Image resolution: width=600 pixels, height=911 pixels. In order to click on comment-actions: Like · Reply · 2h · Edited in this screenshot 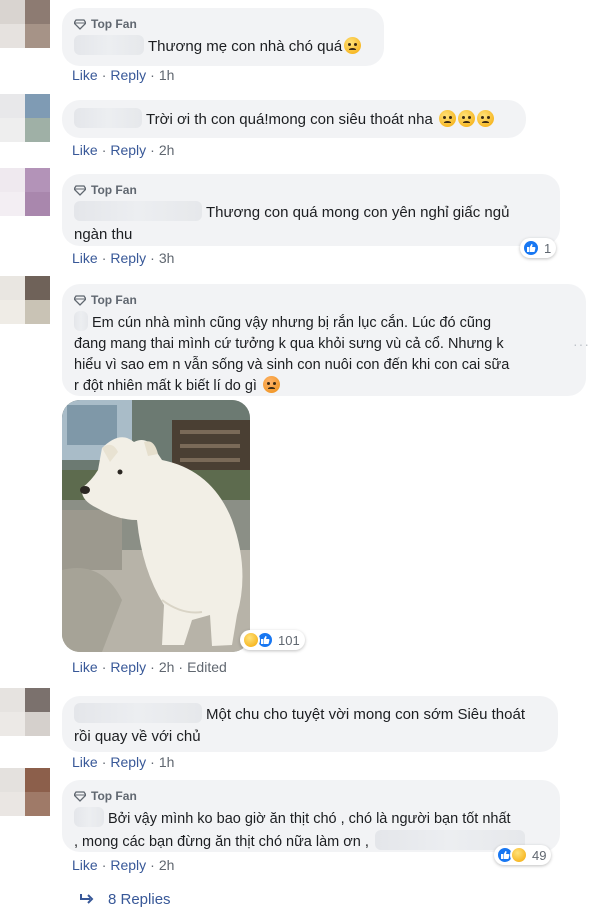, I will do `click(149, 667)`.